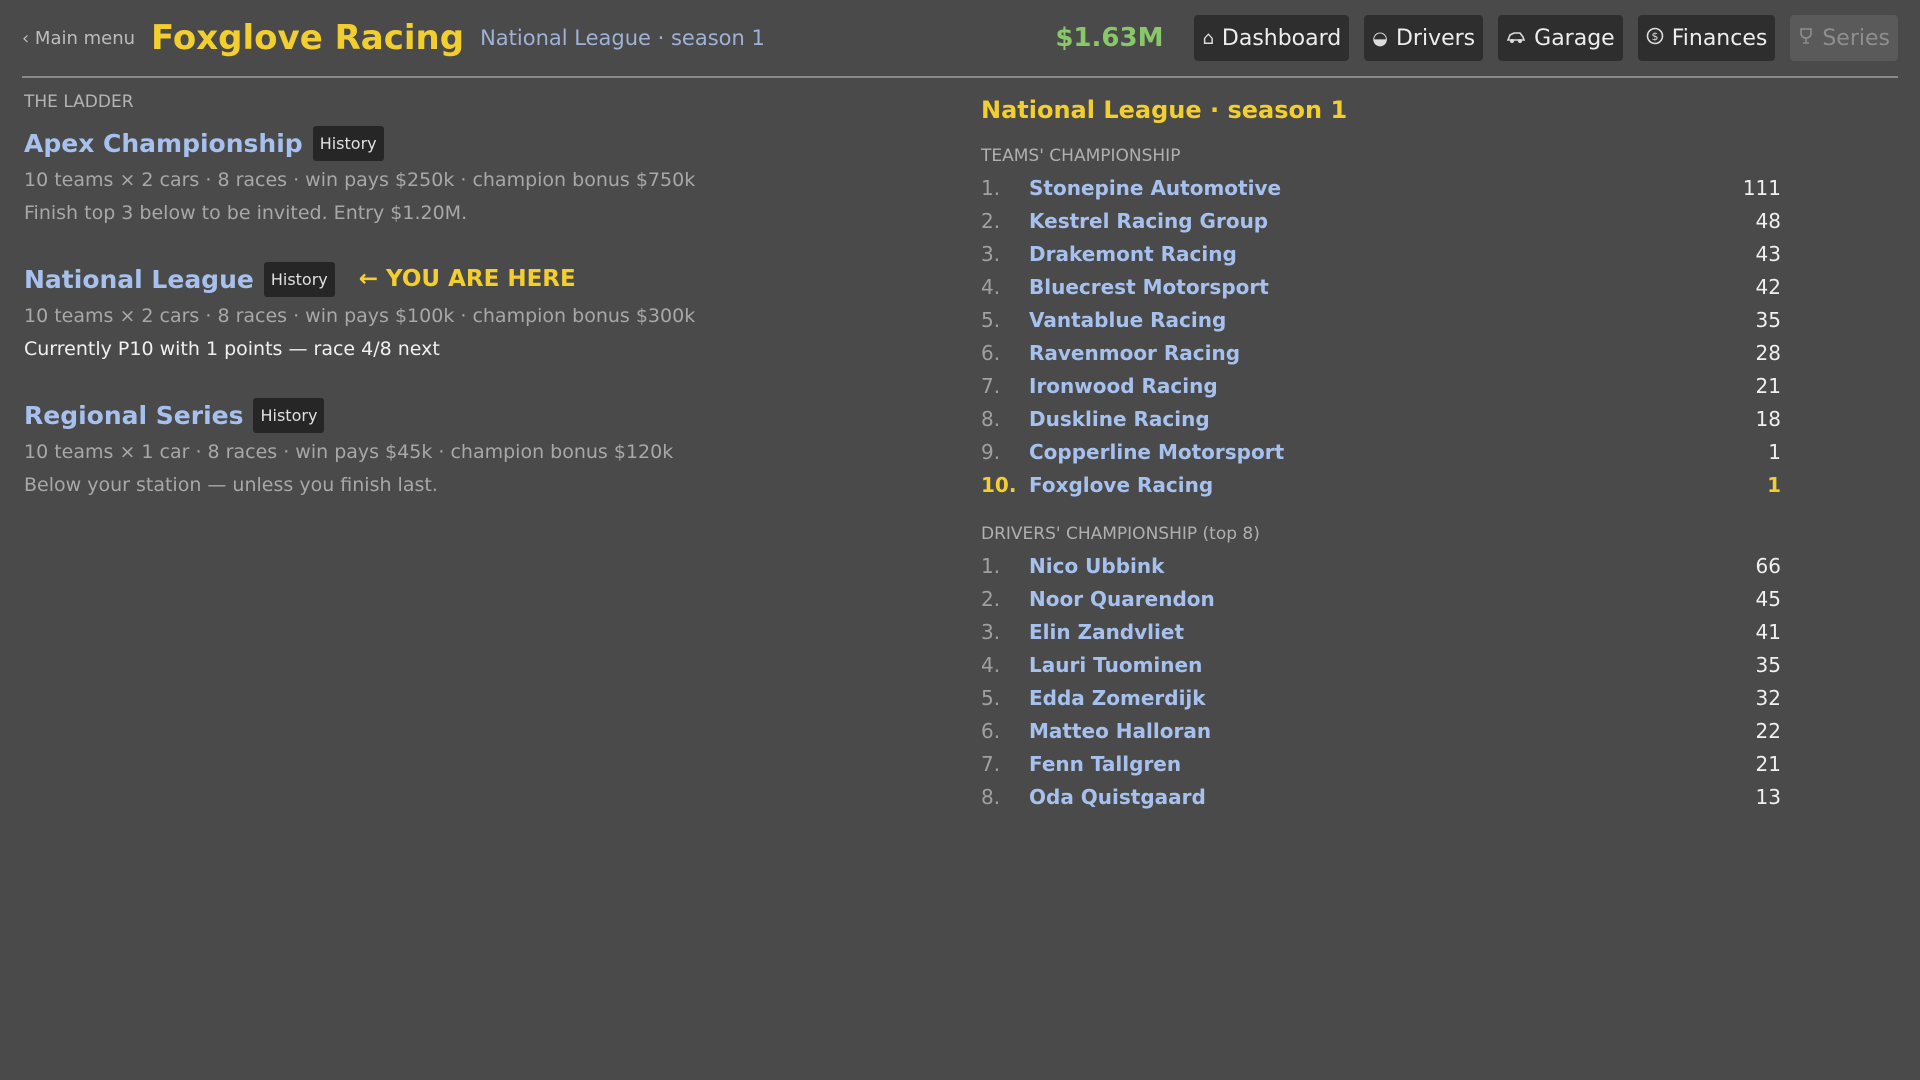  Describe the element at coordinates (1375, 188) in the screenshot. I see `team-row-name: Stonepine Automotive` at that location.